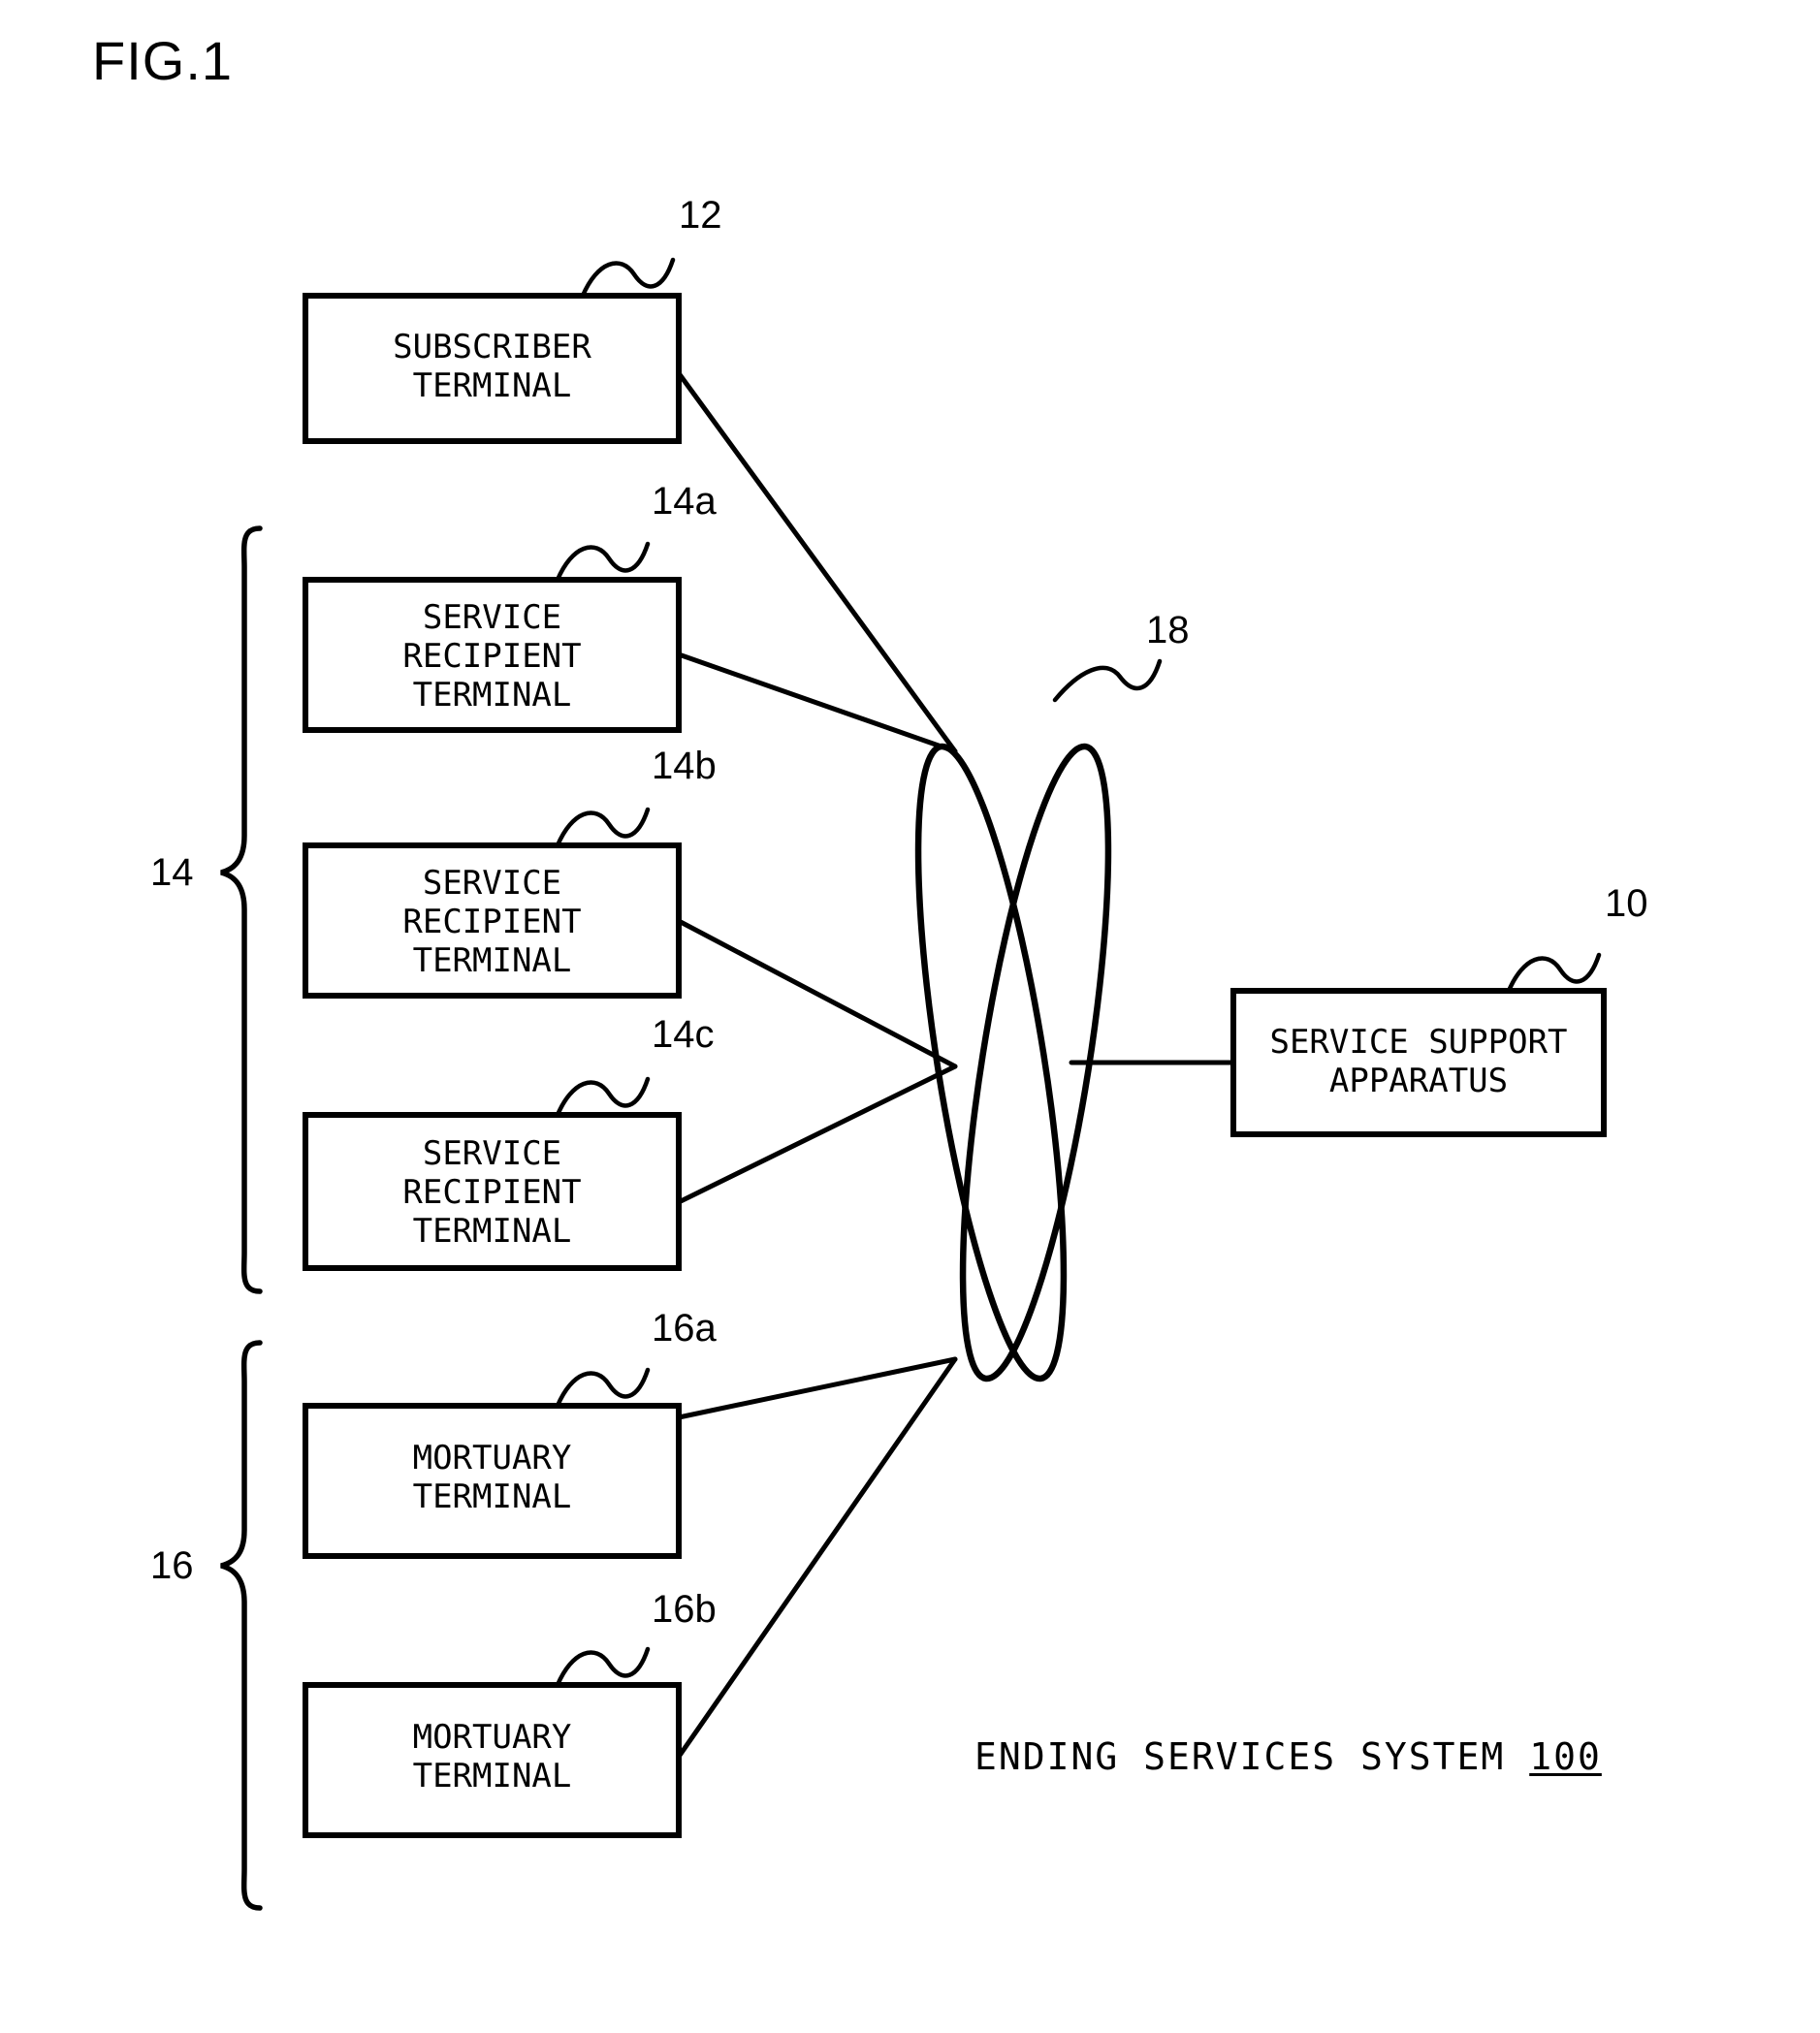 Image resolution: width=1820 pixels, height=2033 pixels. Describe the element at coordinates (603, 827) in the screenshot. I see `leader-14b` at that location.